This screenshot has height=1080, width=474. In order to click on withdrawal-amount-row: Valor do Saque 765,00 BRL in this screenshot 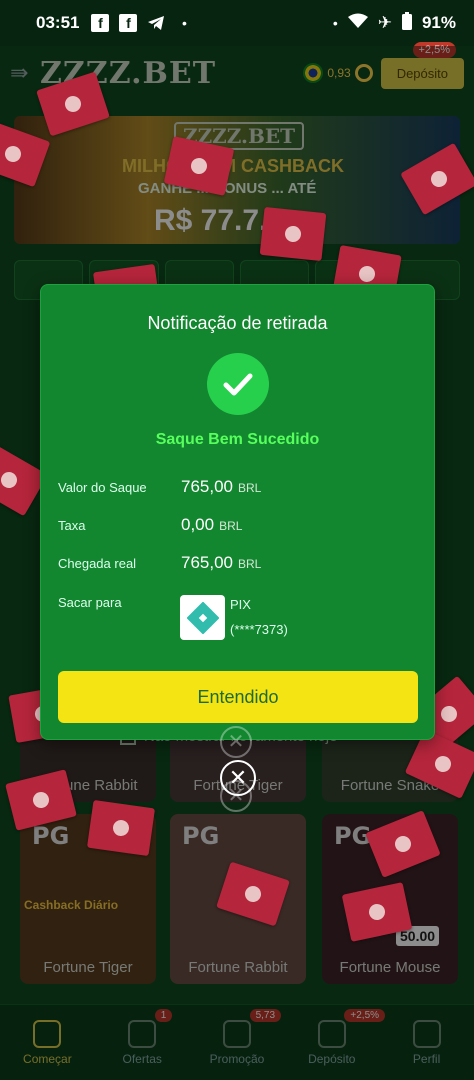, I will do `click(238, 487)`.